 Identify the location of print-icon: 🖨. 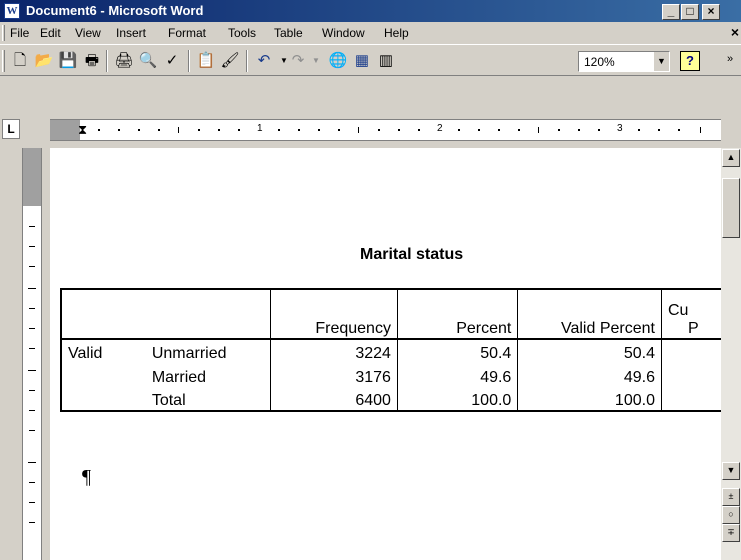
(124, 61).